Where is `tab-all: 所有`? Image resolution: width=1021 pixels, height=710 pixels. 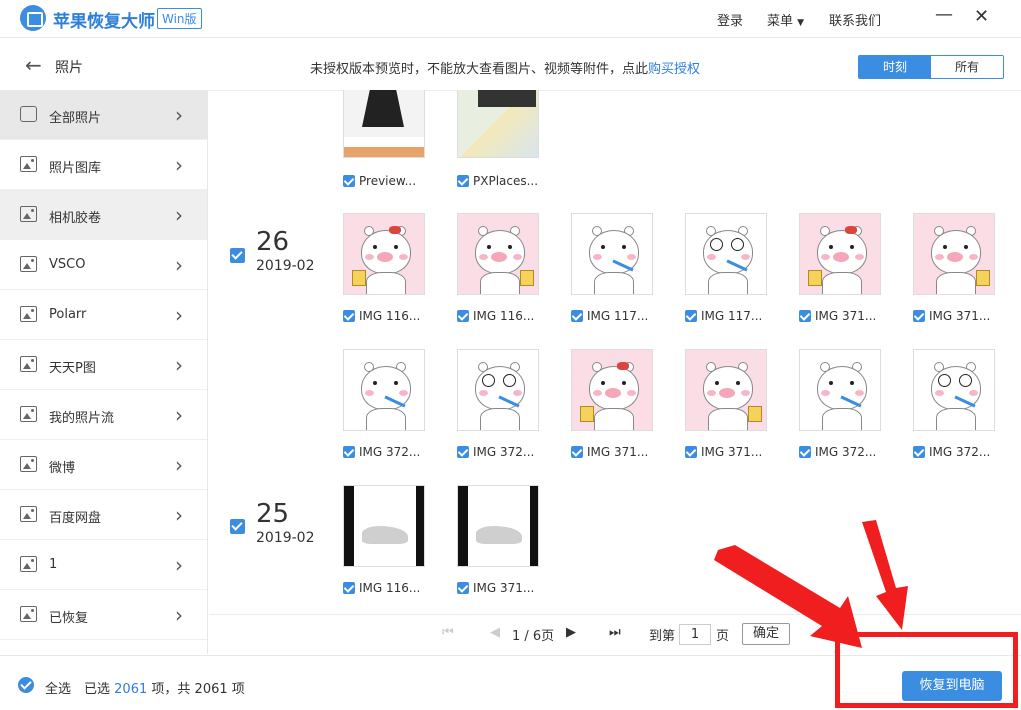
tab-all: 所有 is located at coordinates (967, 67).